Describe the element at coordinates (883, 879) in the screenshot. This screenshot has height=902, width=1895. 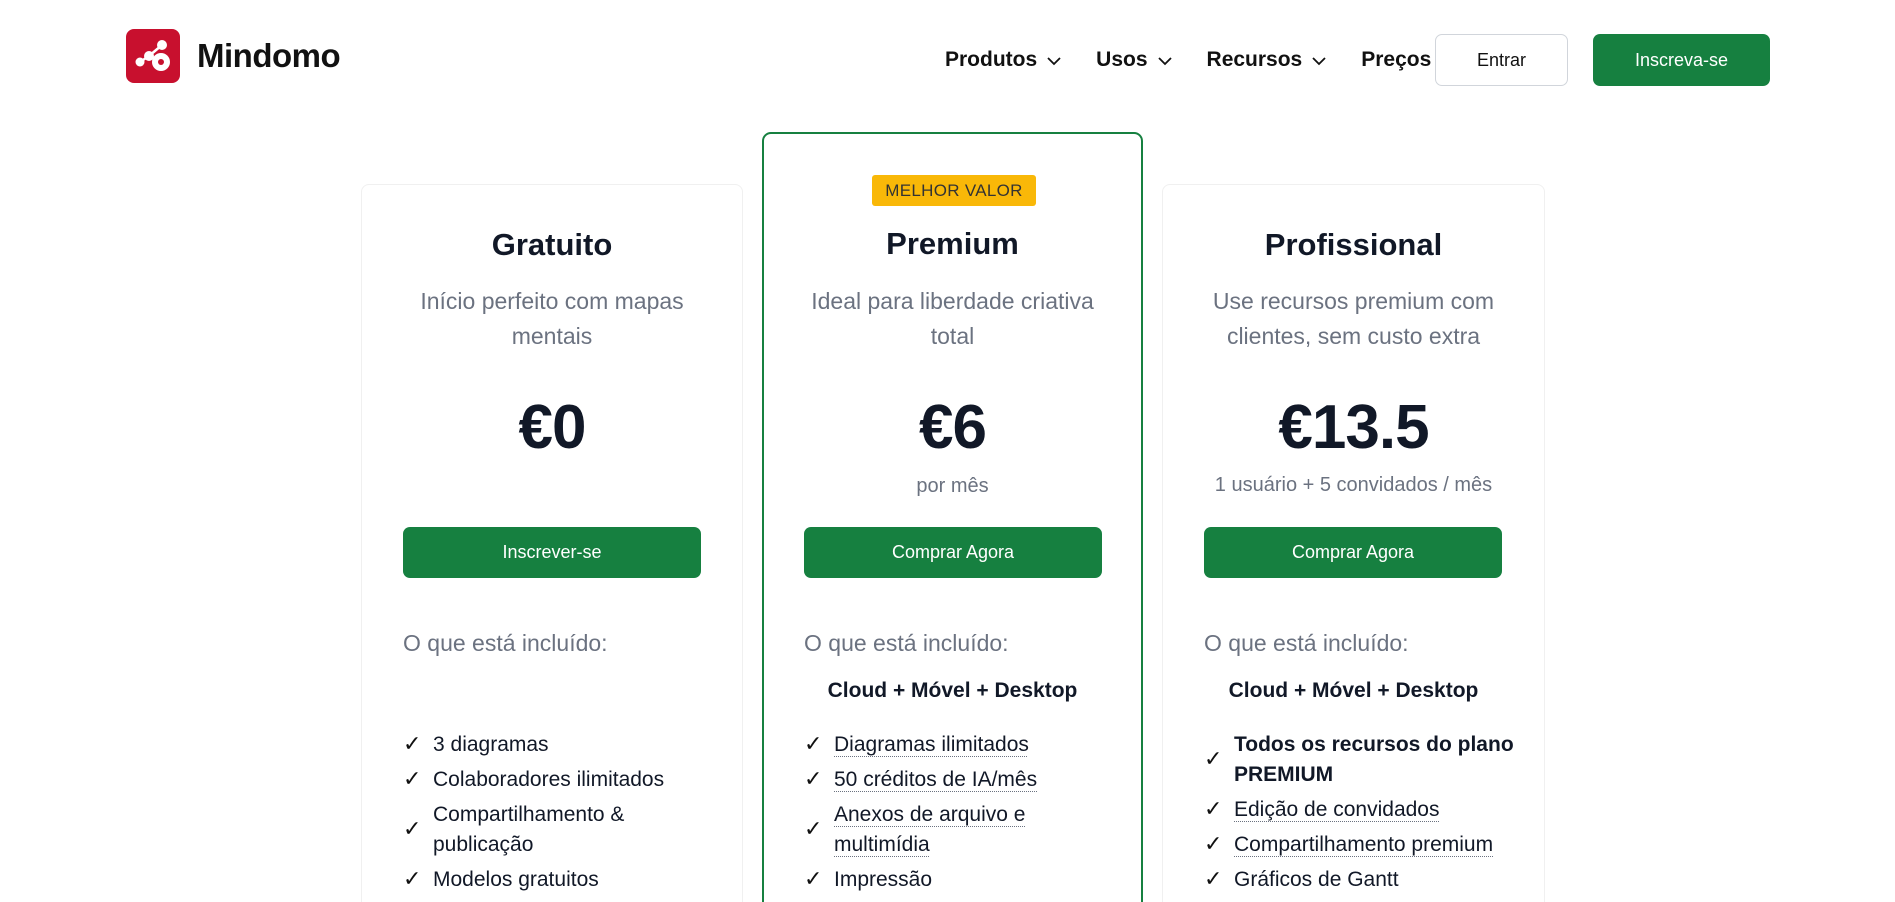
I see `feature-text: Impressão` at that location.